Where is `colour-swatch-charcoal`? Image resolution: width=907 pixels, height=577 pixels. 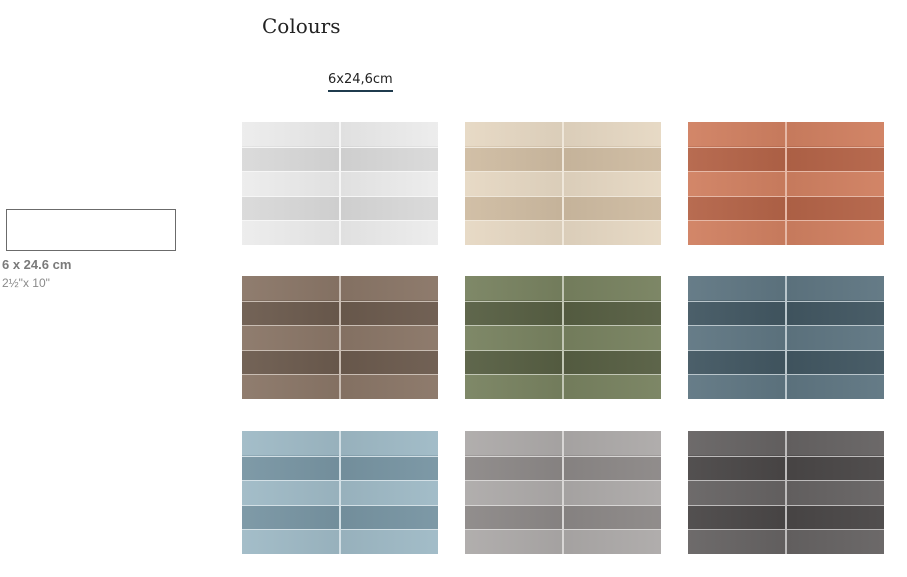
colour-swatch-charcoal is located at coordinates (786, 492).